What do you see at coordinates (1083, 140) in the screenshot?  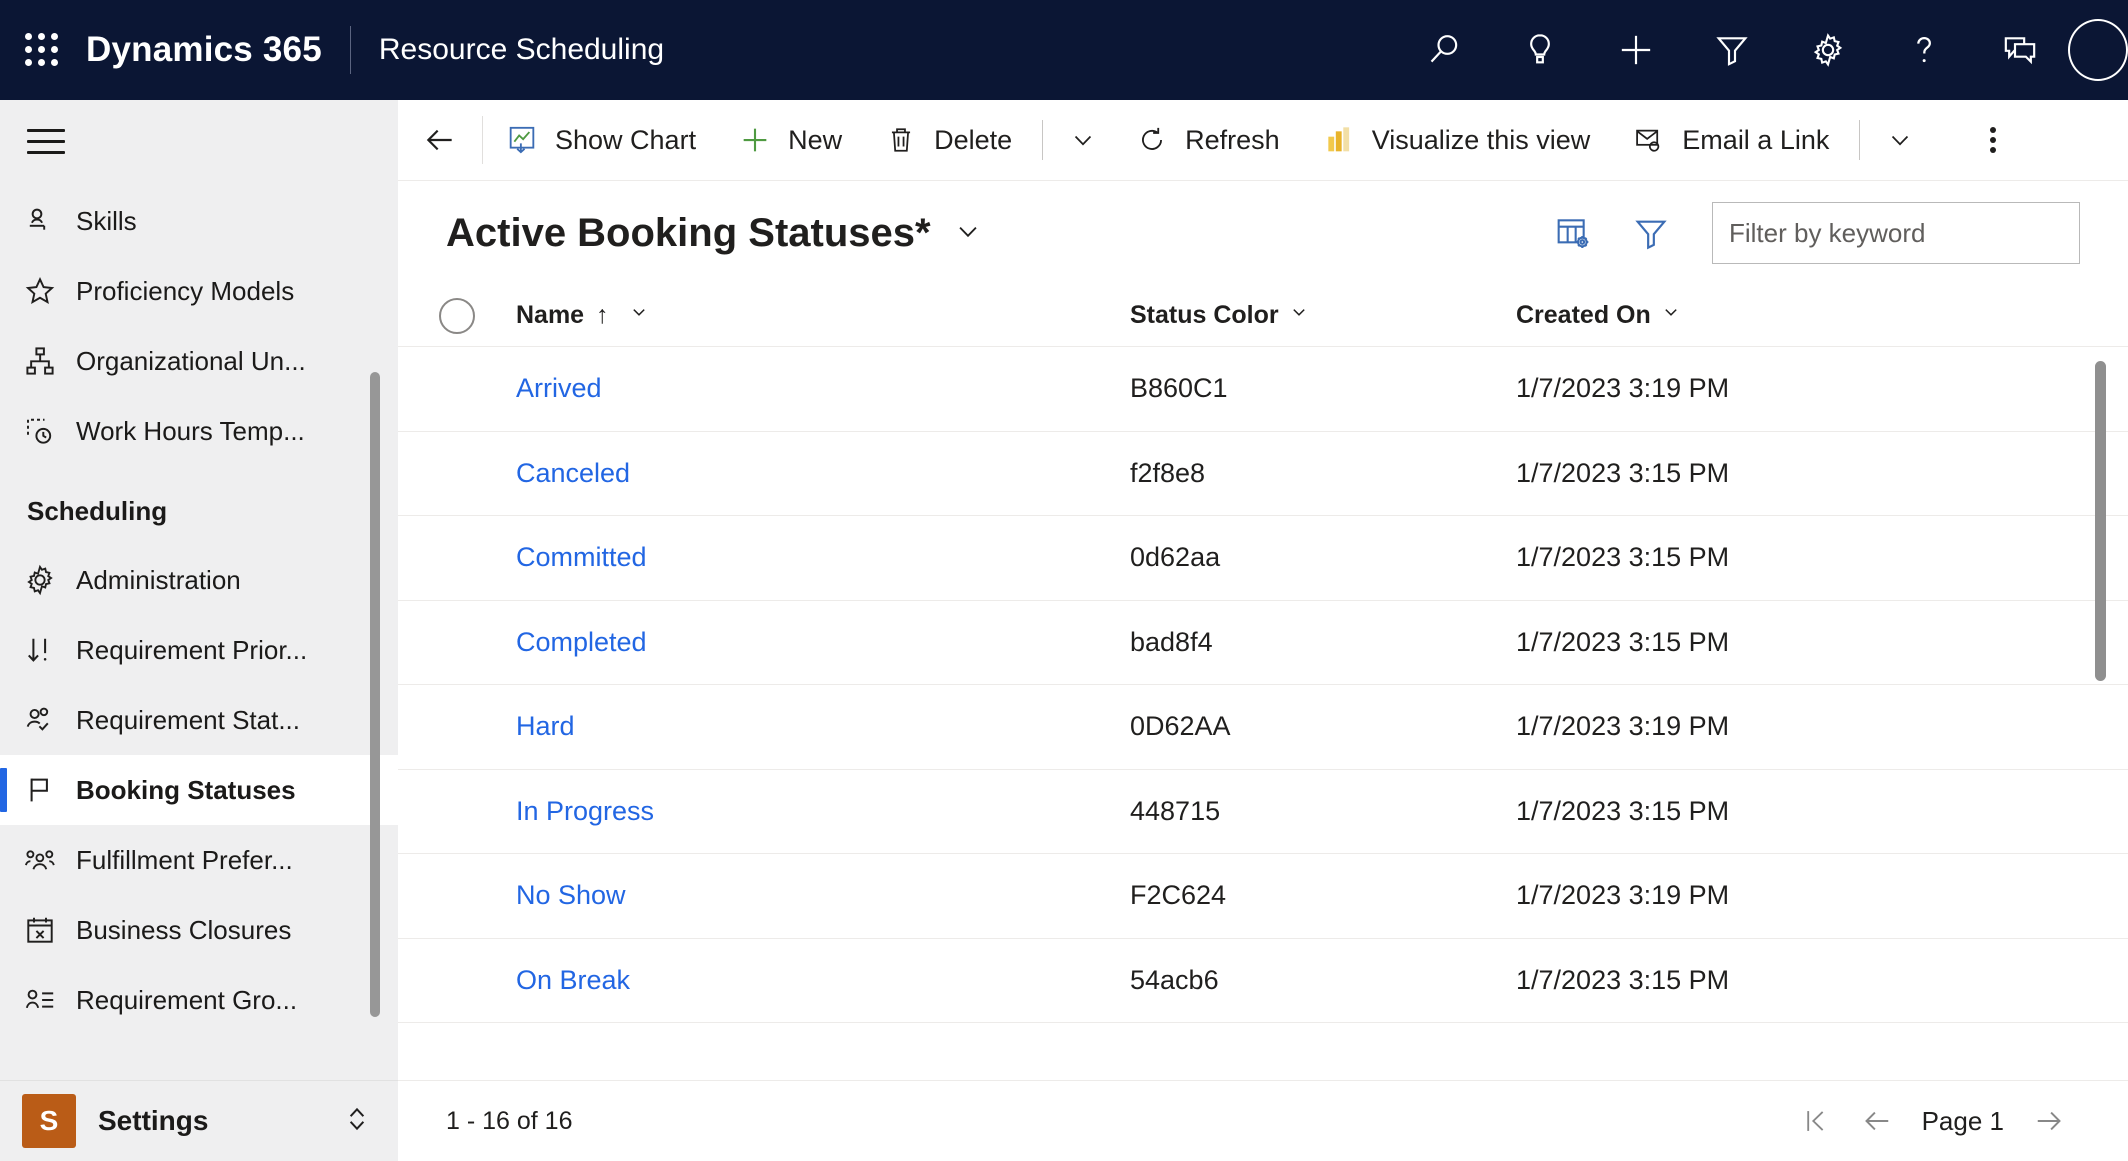 I see `delete-overflow-chevron-down-icon` at bounding box center [1083, 140].